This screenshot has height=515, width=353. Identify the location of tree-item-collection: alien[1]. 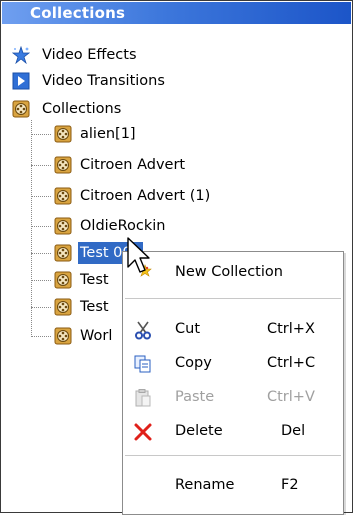
(154, 134).